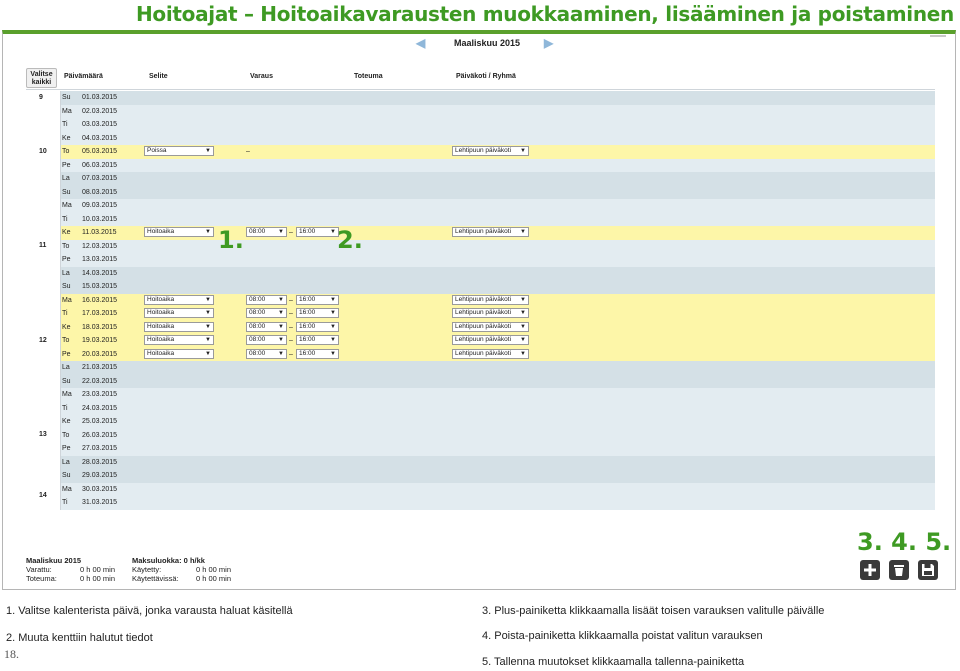 Image resolution: width=960 pixels, height=671 pixels. Describe the element at coordinates (480, 246) in the screenshot. I see `calendar-row: To 12.03.2015` at that location.